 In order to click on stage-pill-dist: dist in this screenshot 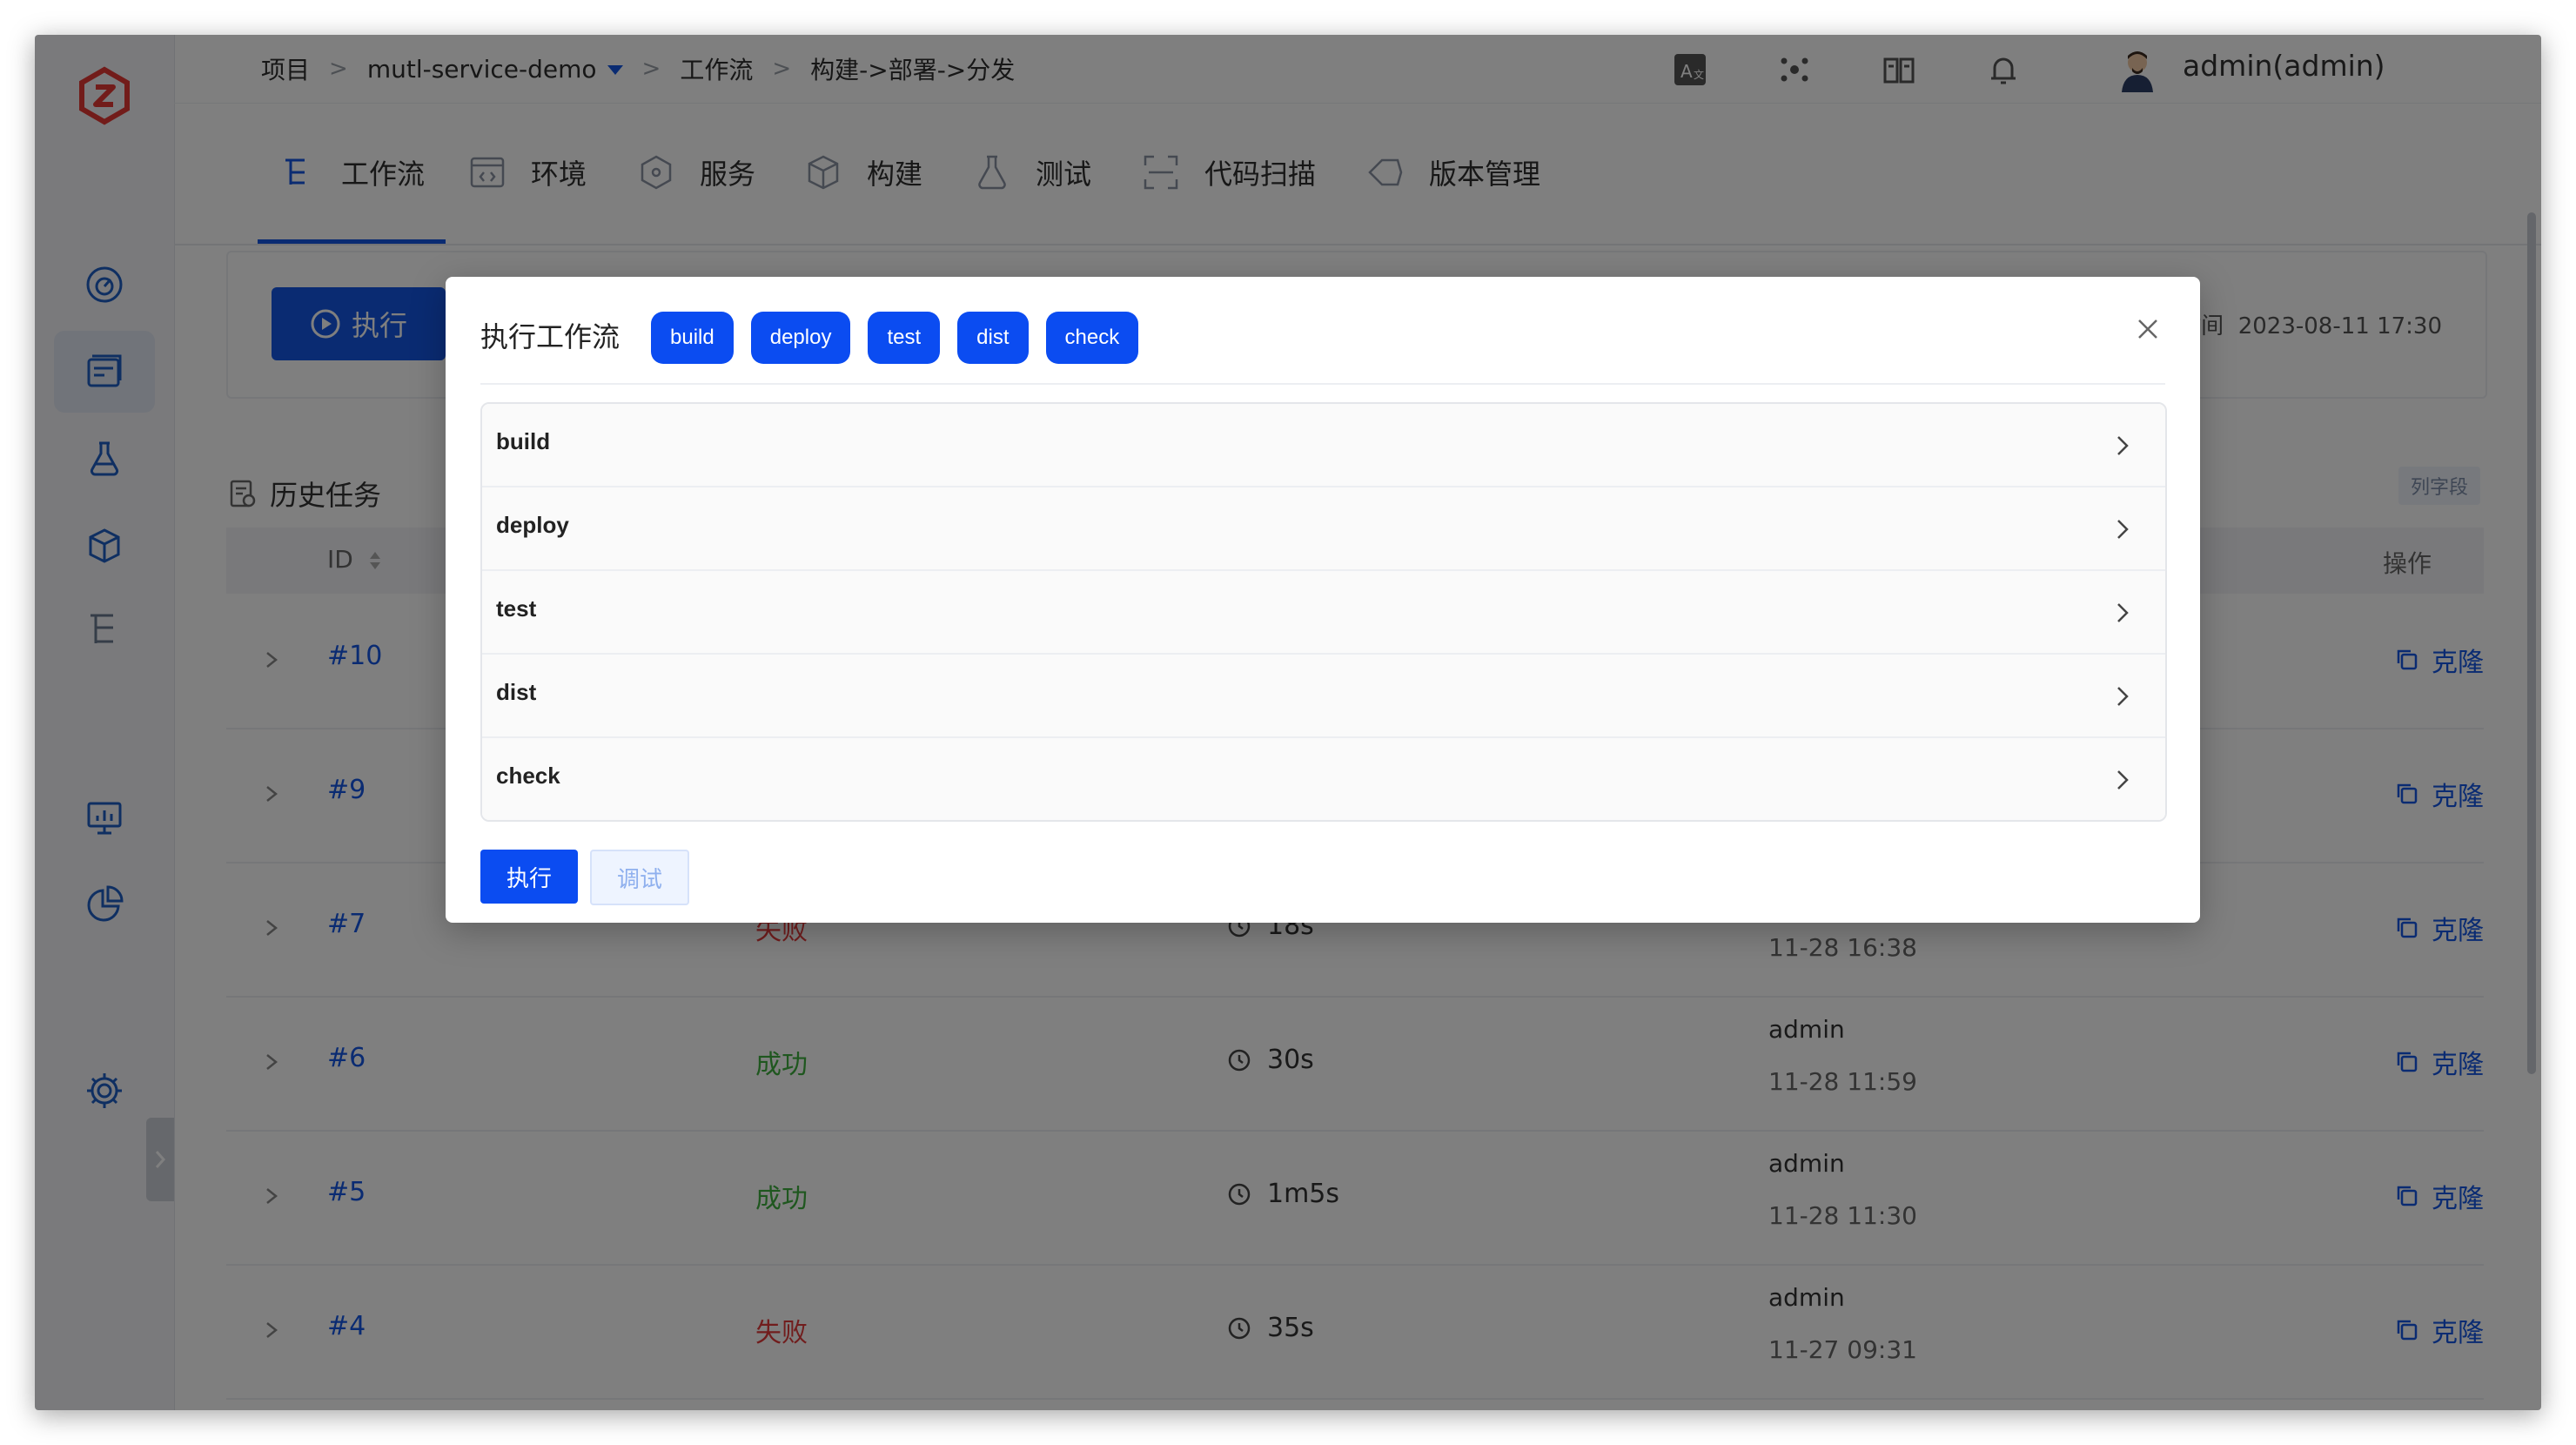, I will do `click(993, 338)`.